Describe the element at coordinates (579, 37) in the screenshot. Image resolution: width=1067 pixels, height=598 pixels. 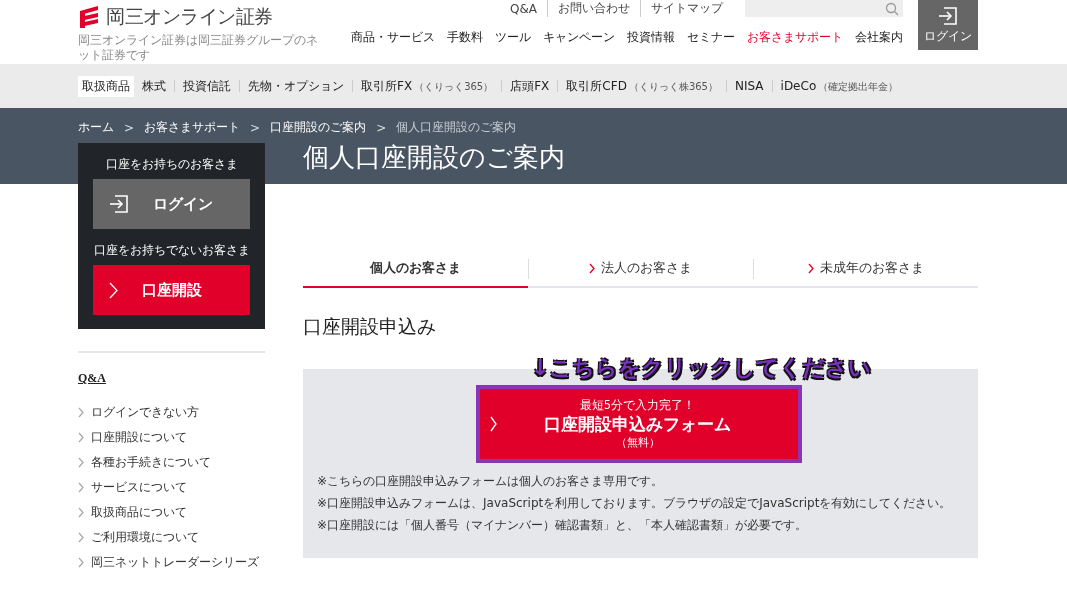
I see `nav-link: キャンペーン` at that location.